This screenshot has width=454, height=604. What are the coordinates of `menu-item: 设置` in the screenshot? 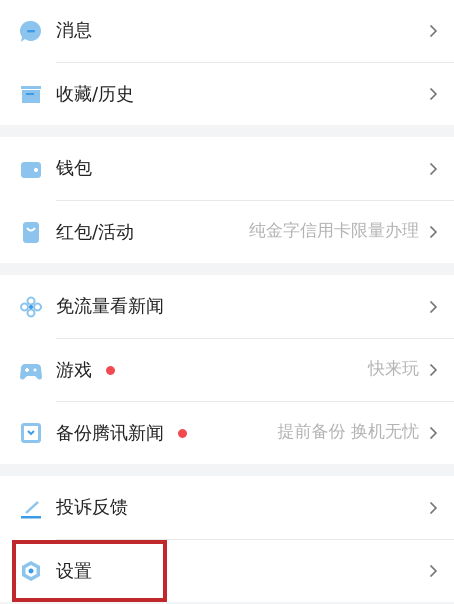 It's located at (227, 570).